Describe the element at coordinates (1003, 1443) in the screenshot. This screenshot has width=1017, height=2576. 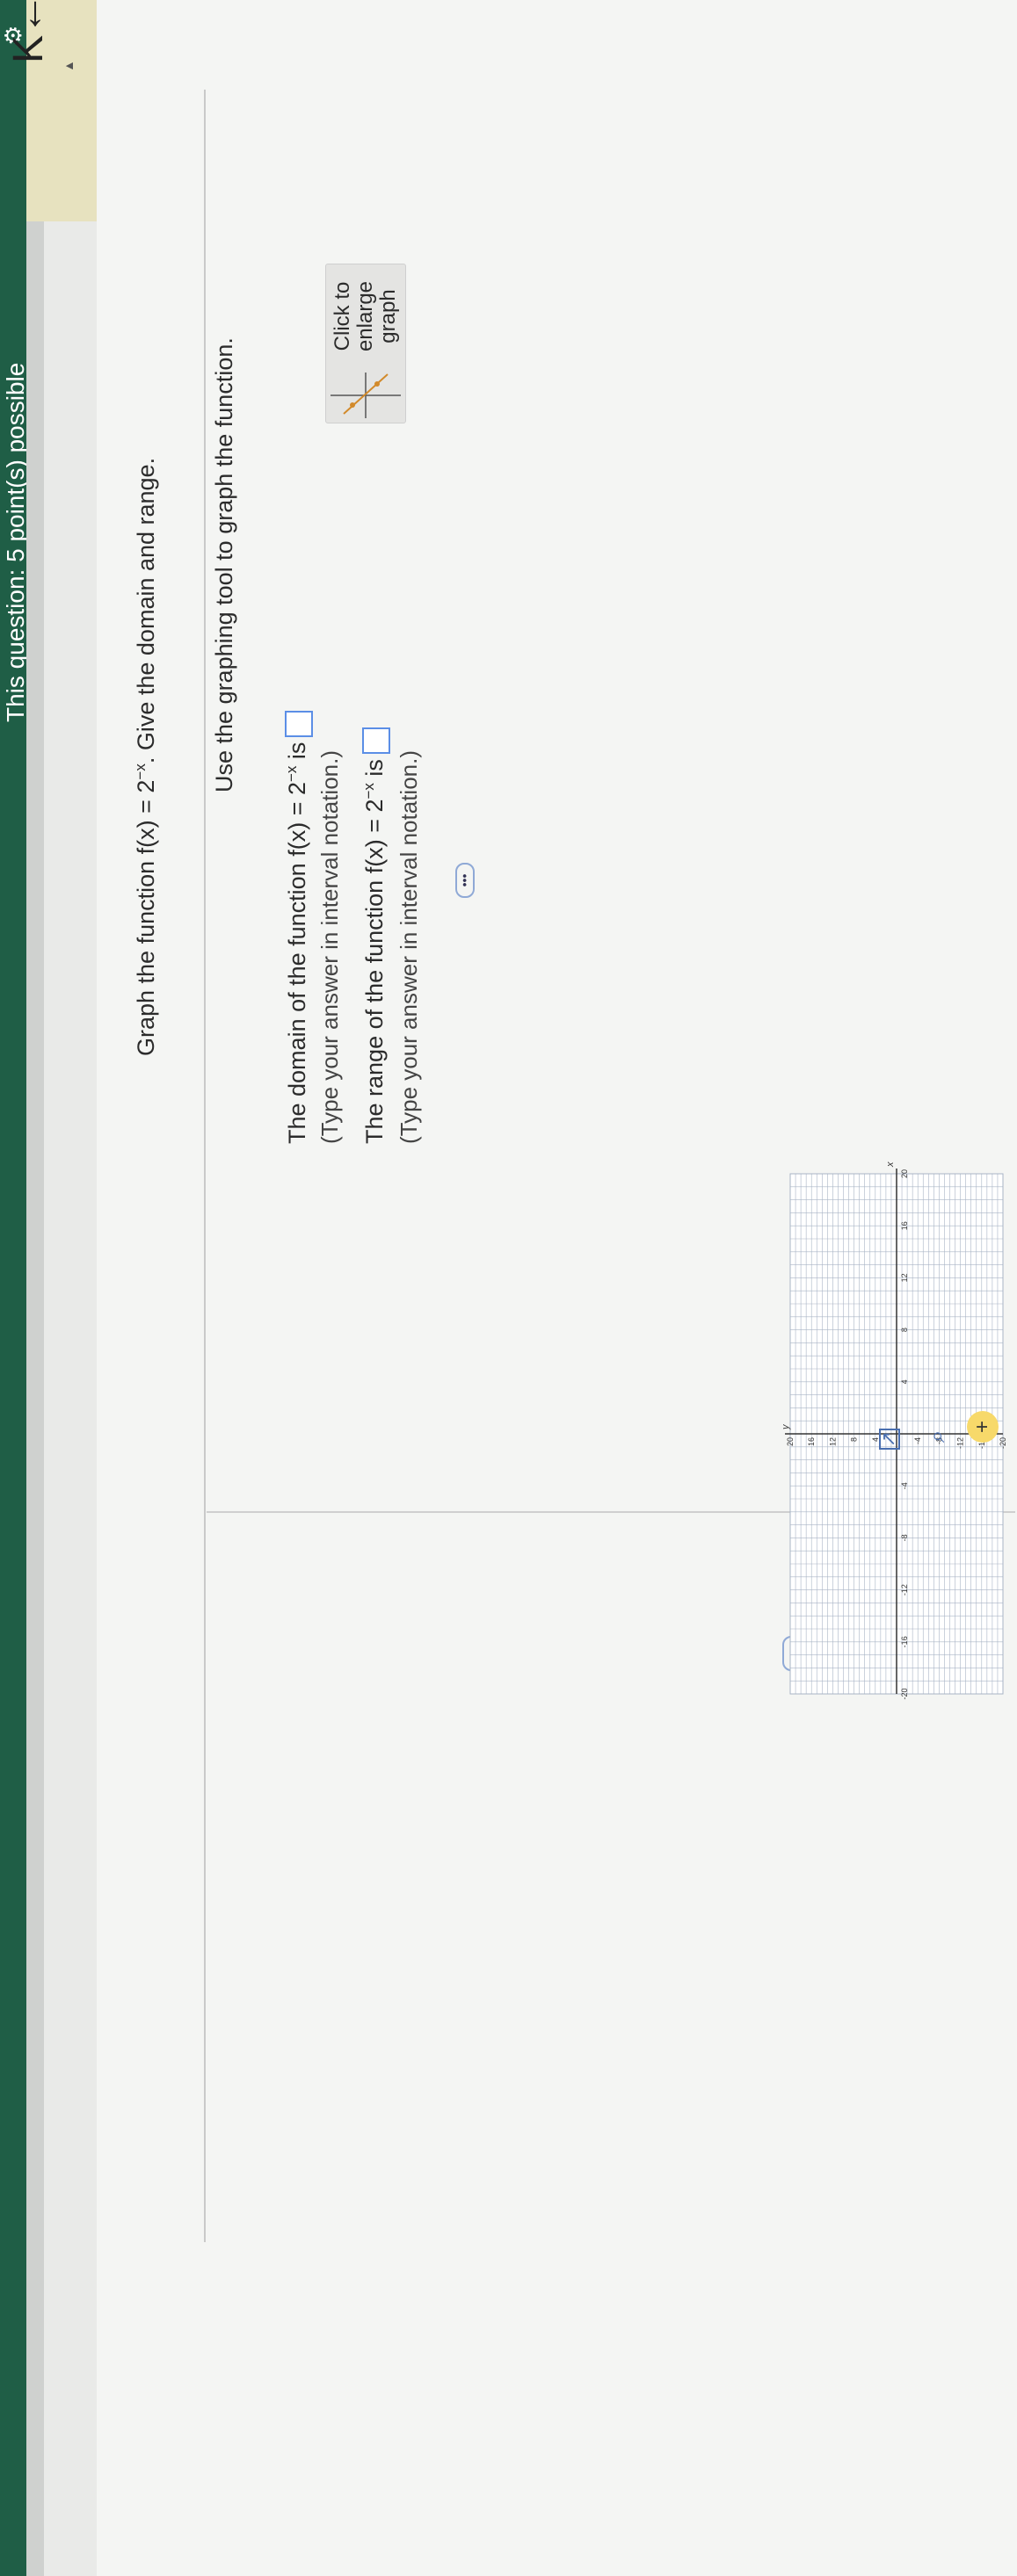
I see `y-tick-label: -20` at that location.